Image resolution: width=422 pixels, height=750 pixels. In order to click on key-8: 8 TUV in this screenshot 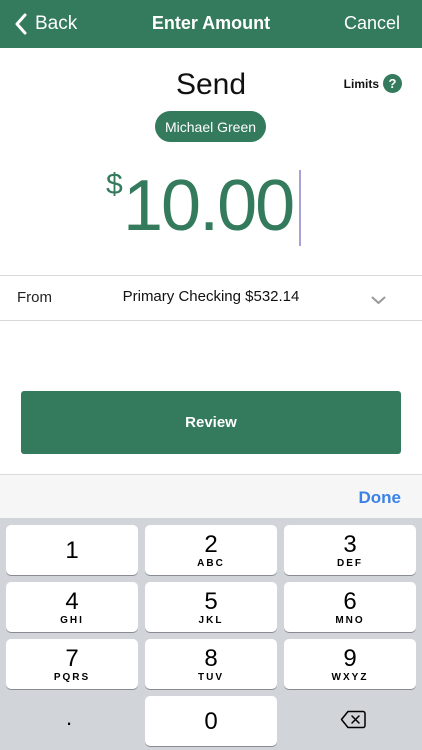, I will do `click(211, 664)`.